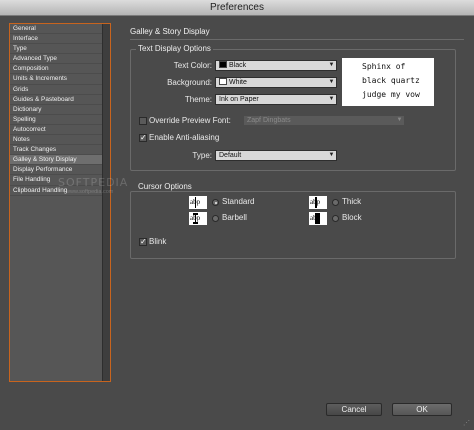 The height and width of the screenshot is (430, 474). I want to click on sidebar-item: Units & Increments, so click(56, 79).